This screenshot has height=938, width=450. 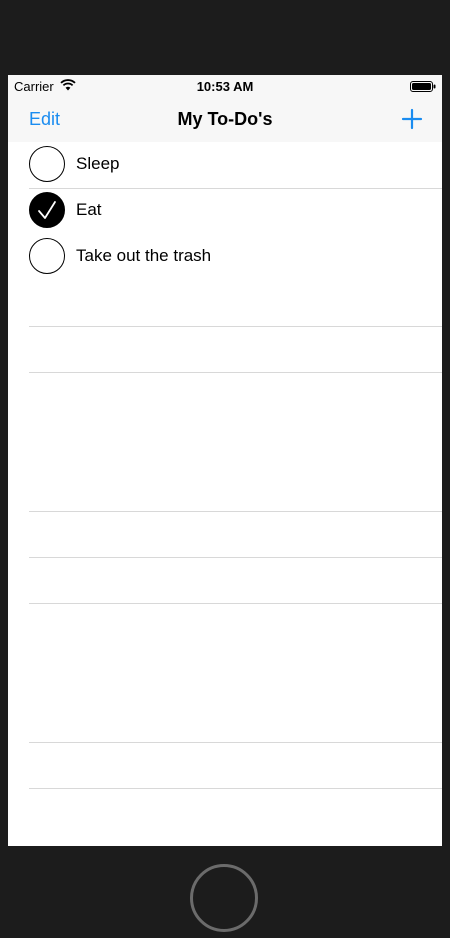 What do you see at coordinates (98, 163) in the screenshot?
I see `todo-label: Sleep` at bounding box center [98, 163].